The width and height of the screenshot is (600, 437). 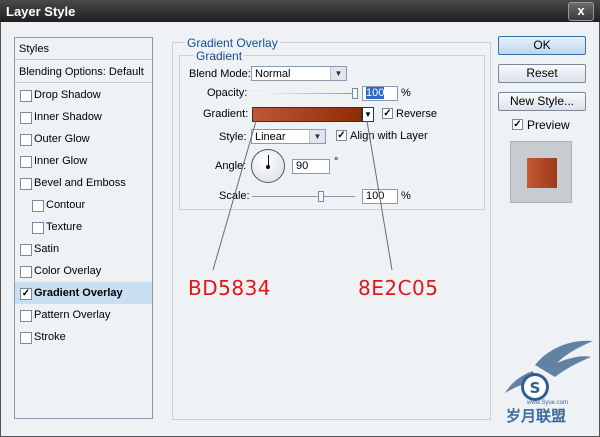 I want to click on watermark-text: 岁月联盟, so click(x=536, y=416).